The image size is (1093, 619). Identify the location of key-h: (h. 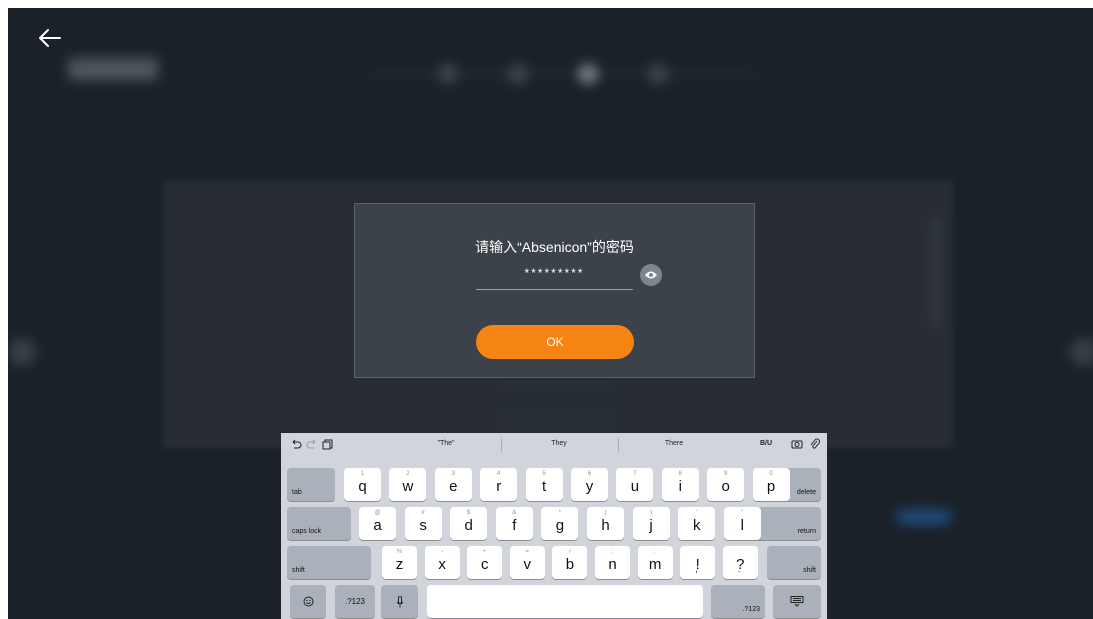
(605, 523).